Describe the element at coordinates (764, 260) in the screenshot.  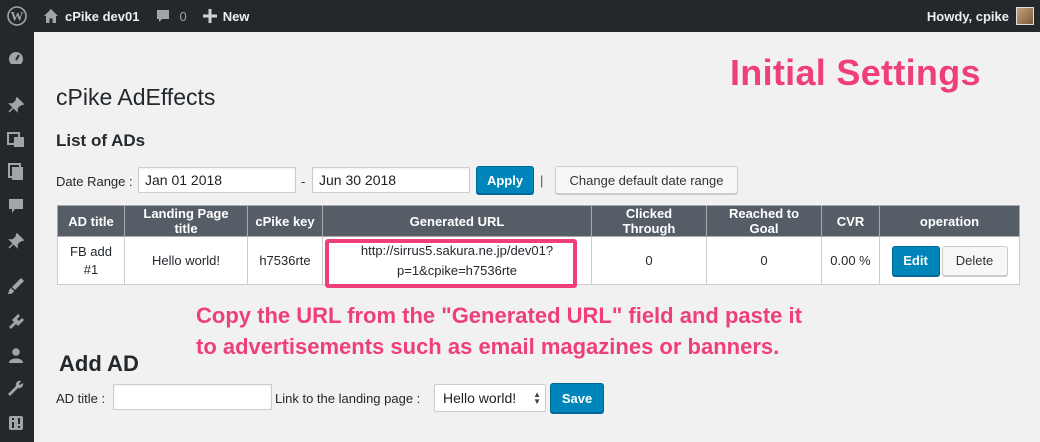
I see `reached-goal-cell: 0` at that location.